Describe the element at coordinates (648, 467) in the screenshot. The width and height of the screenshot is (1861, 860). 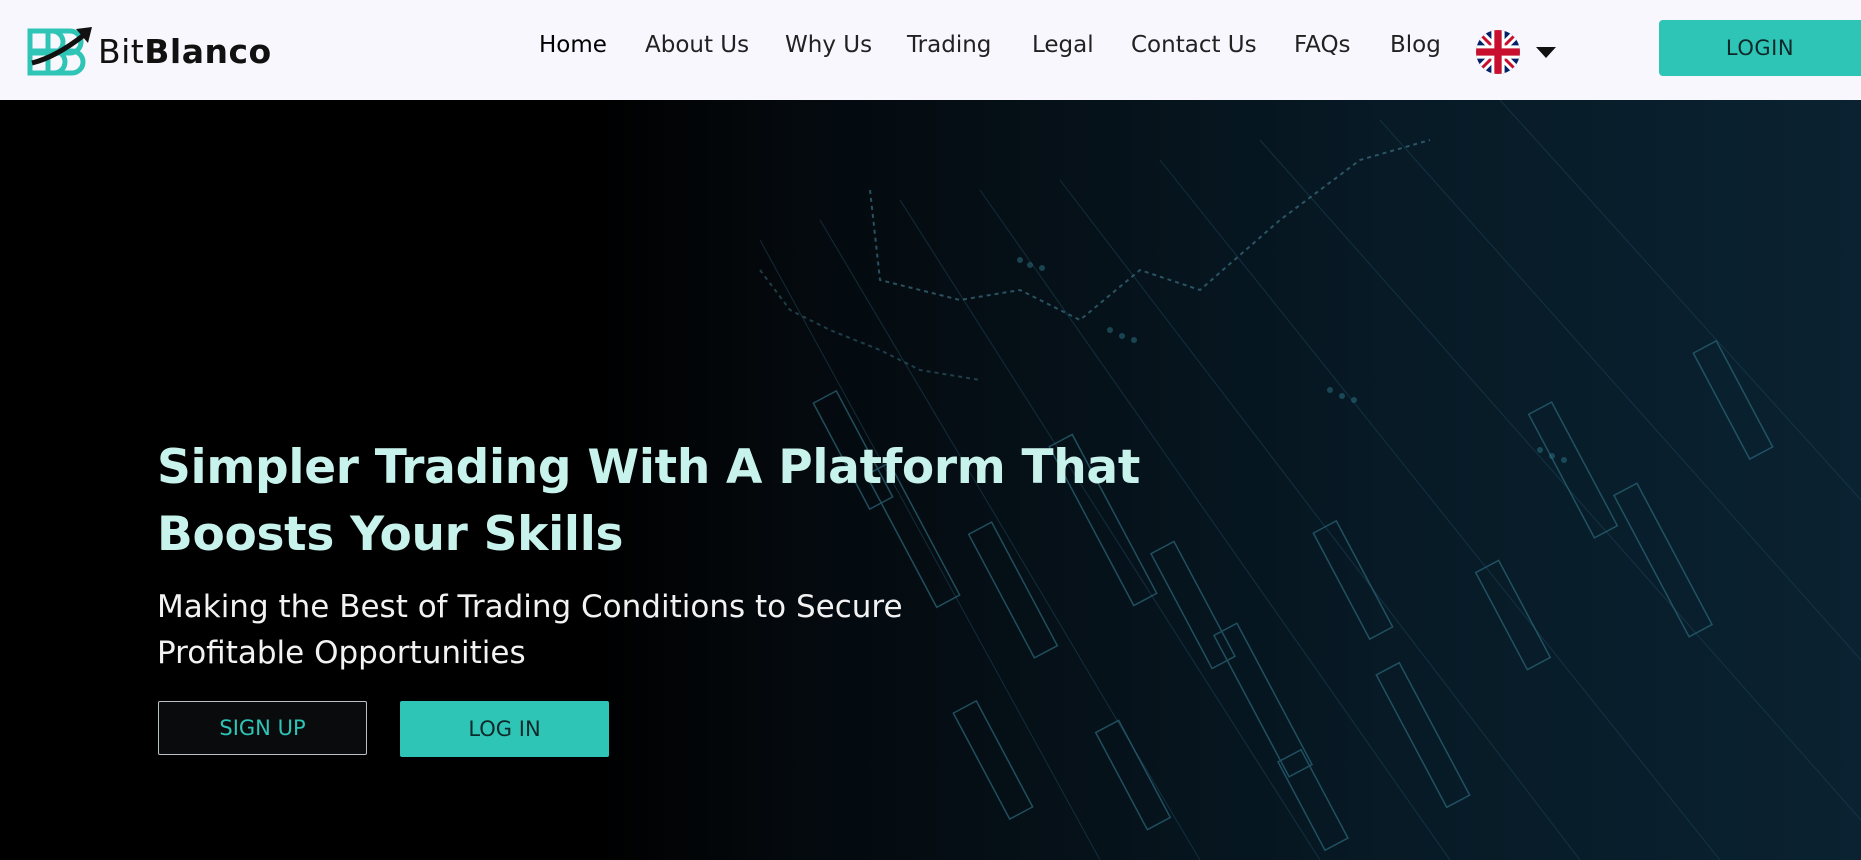
I see `hero-headline-line1: Simpler Trading With A Platform That` at that location.